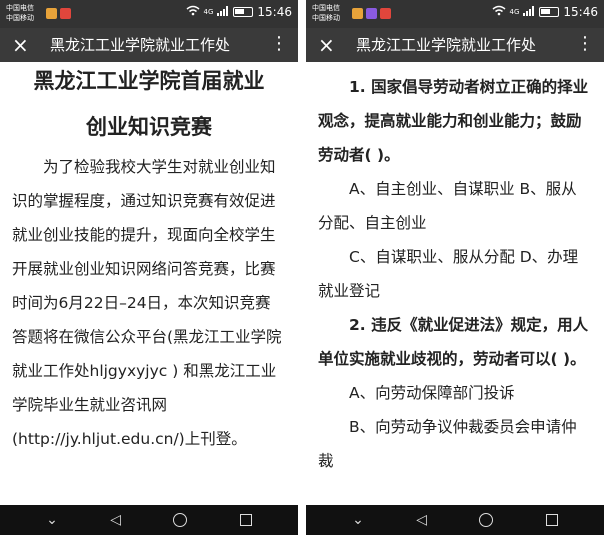 This screenshot has height=535, width=604. I want to click on question-2: 2. 违反《就业促进法》规定，用人单位实施就业歧视的，劳动者可以( )。, so click(453, 342).